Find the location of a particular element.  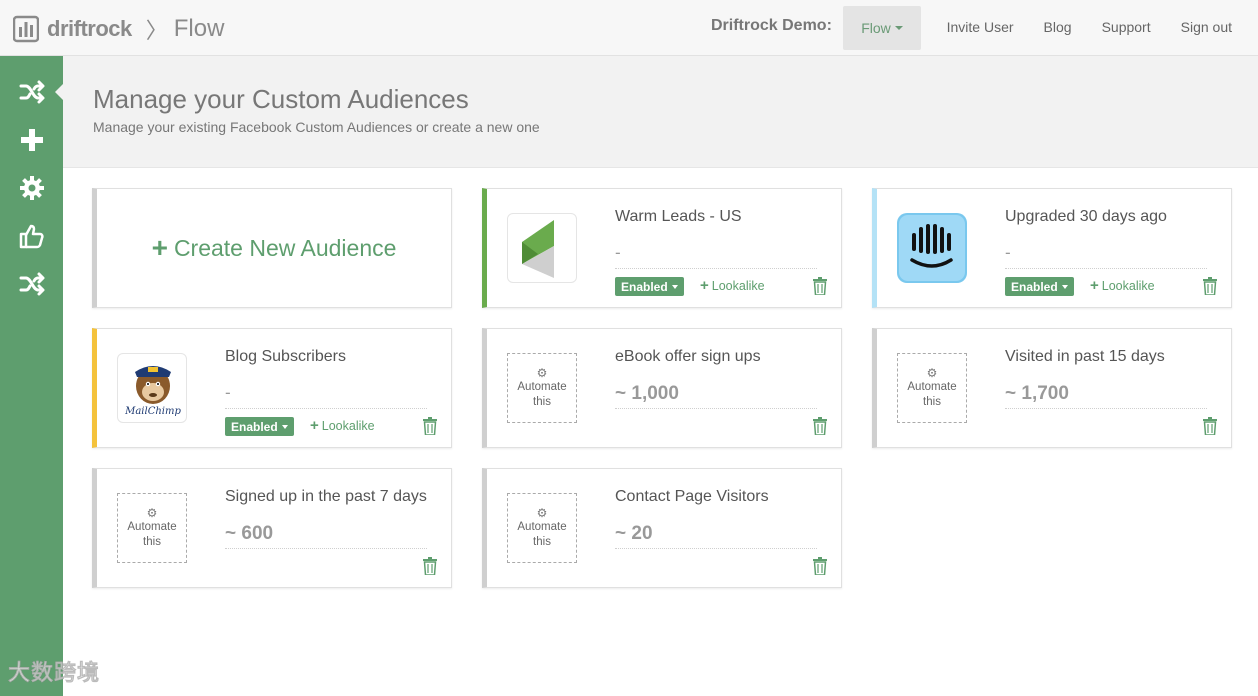

audience-name: eBook offer sign ups is located at coordinates (688, 356).